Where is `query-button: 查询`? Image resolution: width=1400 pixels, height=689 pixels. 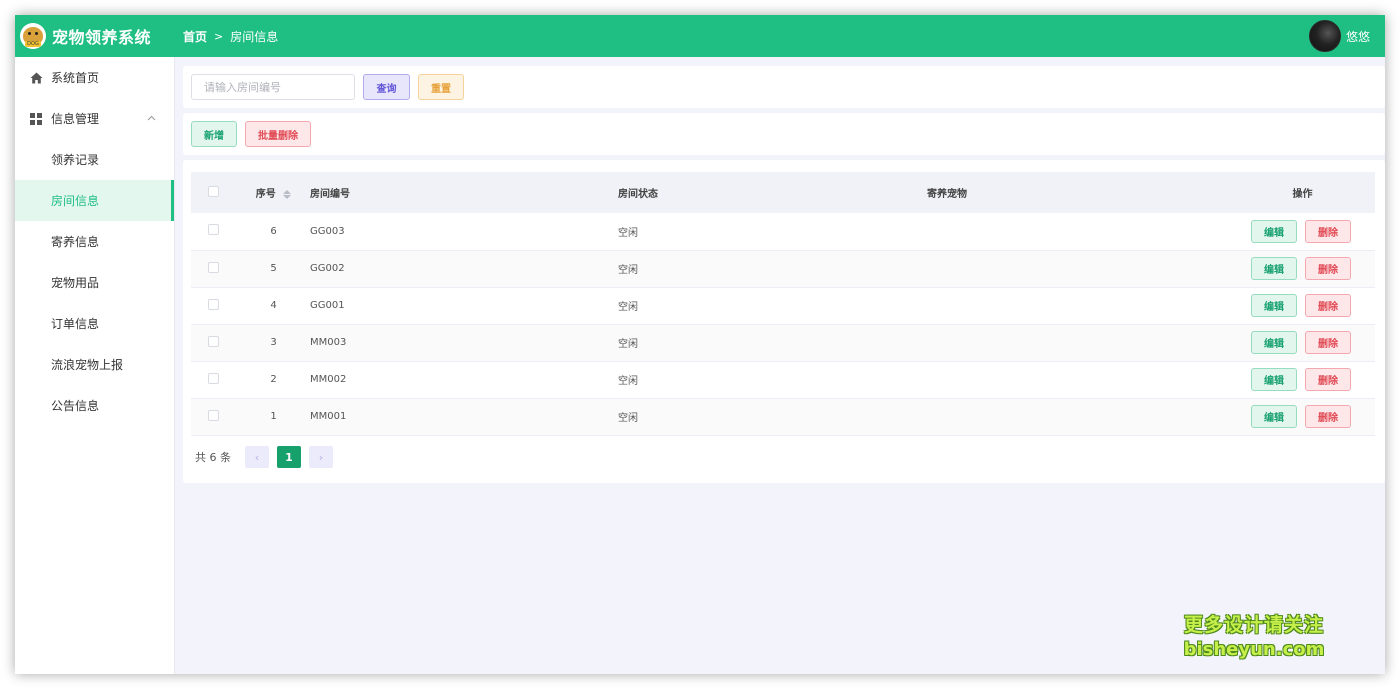 query-button: 查询 is located at coordinates (386, 87).